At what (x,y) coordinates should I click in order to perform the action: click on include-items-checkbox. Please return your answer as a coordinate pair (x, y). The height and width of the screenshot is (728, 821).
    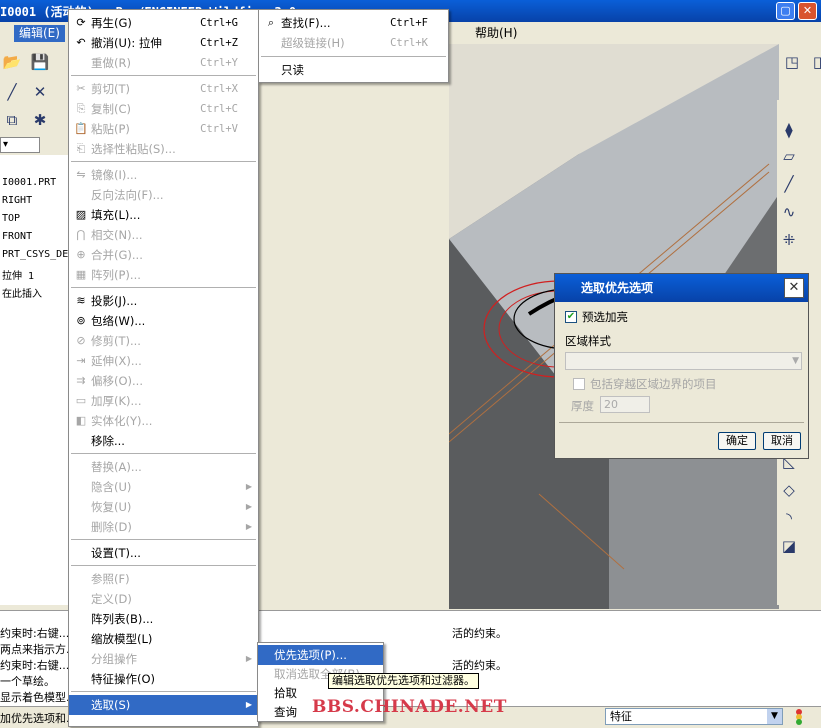
    Looking at the image, I should click on (579, 384).